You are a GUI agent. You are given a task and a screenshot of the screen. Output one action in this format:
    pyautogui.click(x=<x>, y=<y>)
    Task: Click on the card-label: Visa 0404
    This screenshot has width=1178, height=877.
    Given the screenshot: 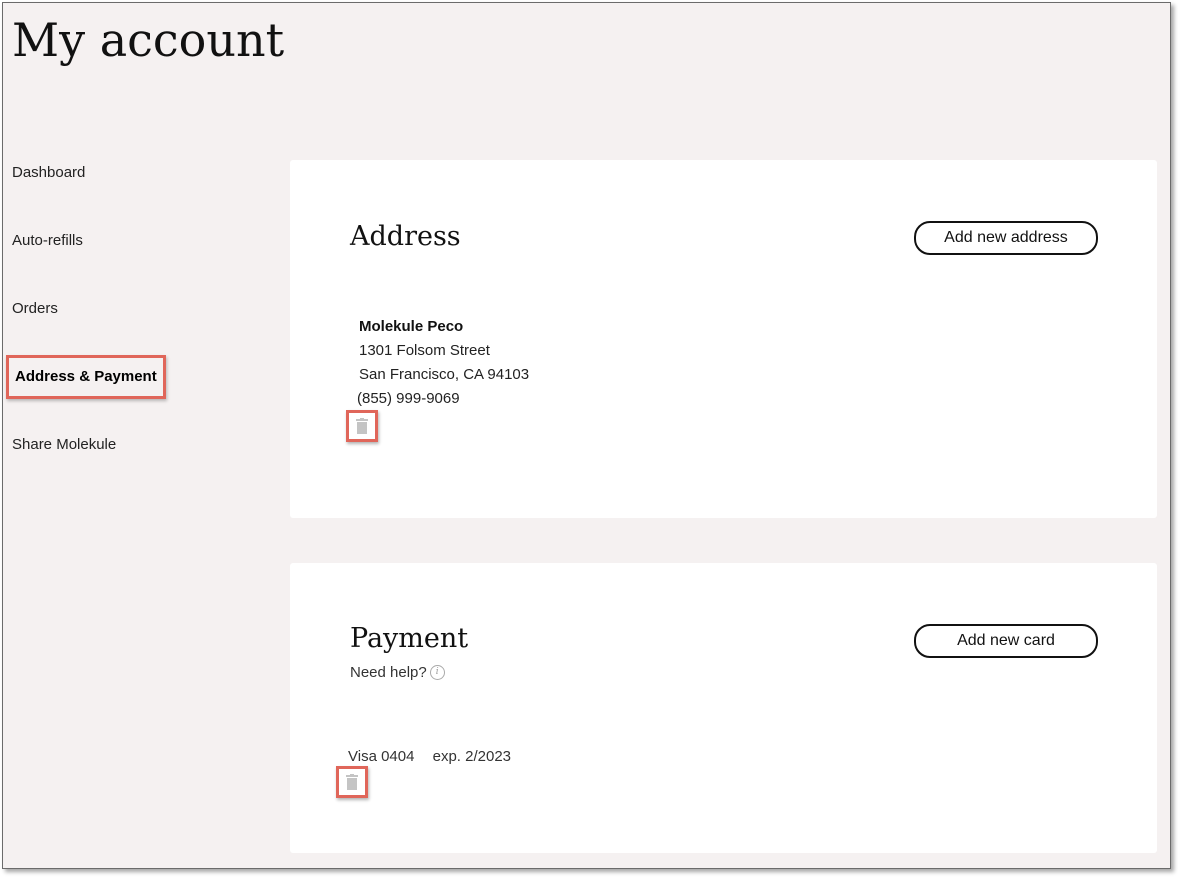 What is the action you would take?
    pyautogui.click(x=381, y=756)
    